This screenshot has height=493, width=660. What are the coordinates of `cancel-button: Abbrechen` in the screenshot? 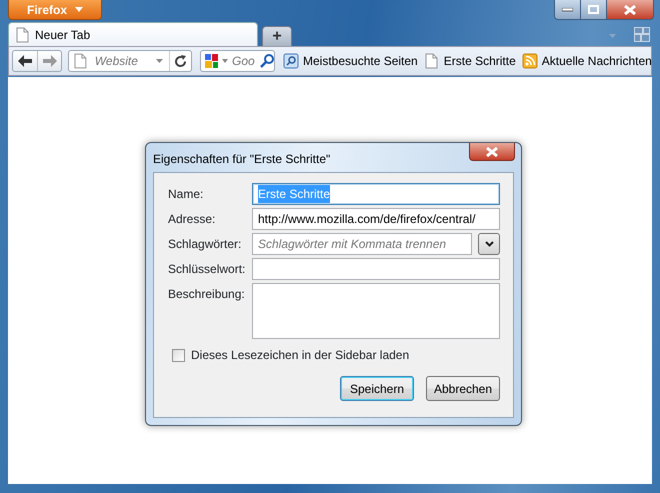 It's located at (463, 388).